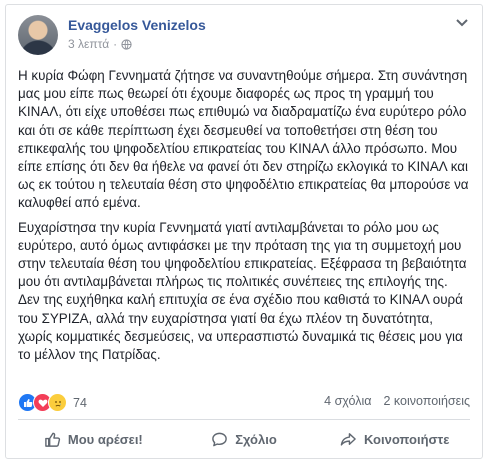  What do you see at coordinates (427, 401) in the screenshot?
I see `shares-count: 2 κοινοποιήσεις` at bounding box center [427, 401].